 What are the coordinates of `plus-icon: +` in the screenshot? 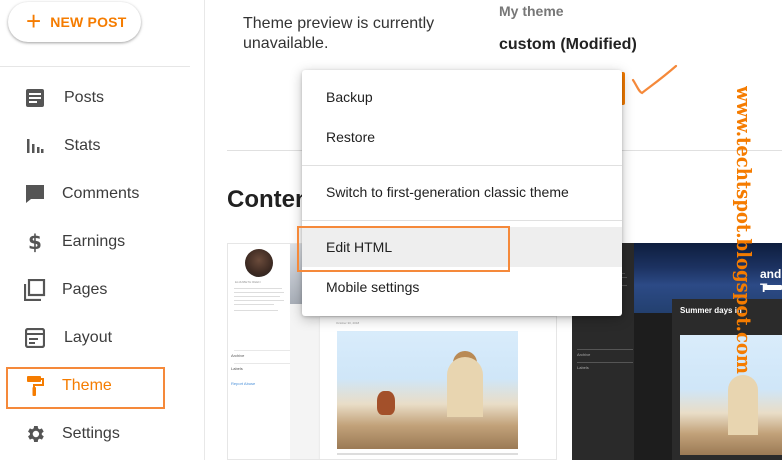 It's located at (34, 20).